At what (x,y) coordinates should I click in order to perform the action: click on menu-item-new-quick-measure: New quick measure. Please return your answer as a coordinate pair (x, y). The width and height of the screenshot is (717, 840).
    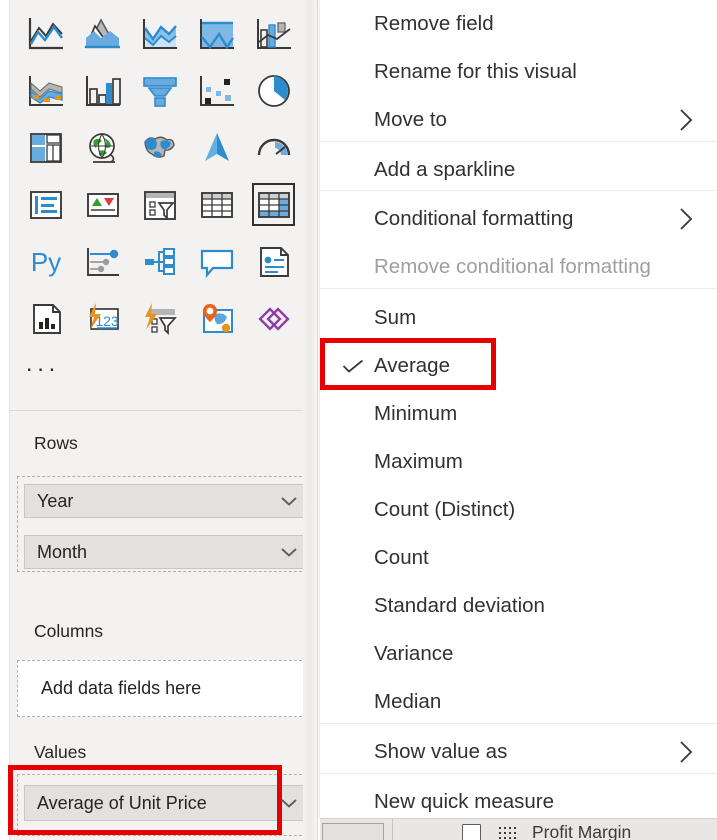
    Looking at the image, I should click on (518, 798).